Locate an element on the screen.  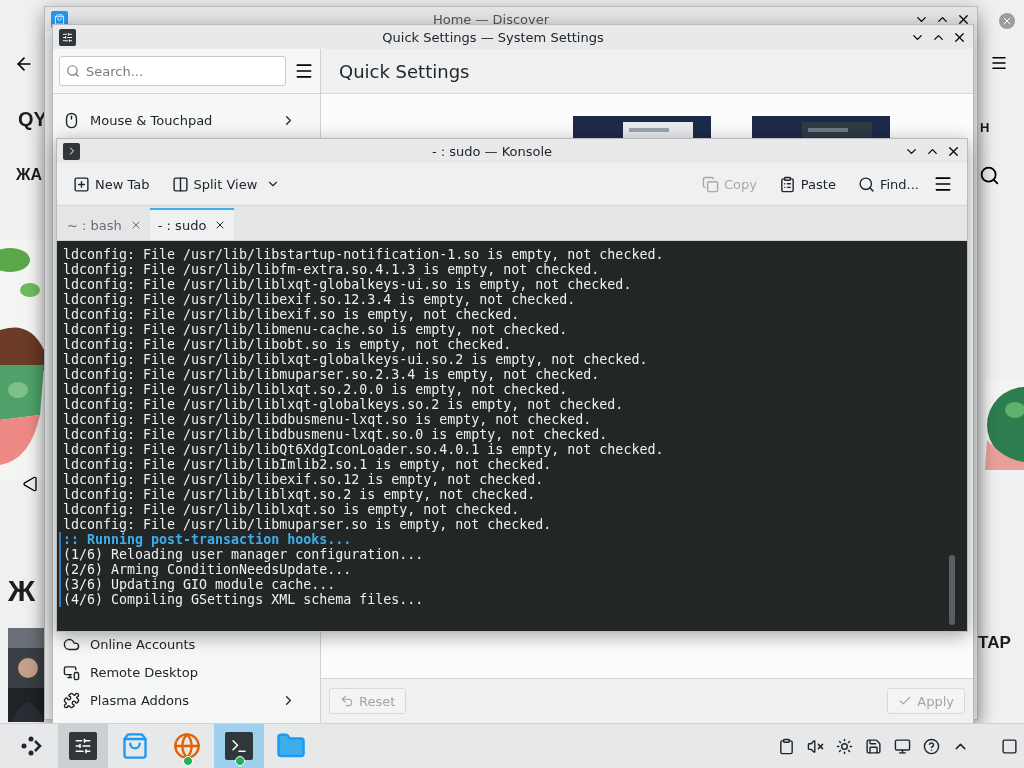
terminal-line: ldconfig: File /usr/lib/libexif.so is empty, not checked. is located at coordinates (291, 314).